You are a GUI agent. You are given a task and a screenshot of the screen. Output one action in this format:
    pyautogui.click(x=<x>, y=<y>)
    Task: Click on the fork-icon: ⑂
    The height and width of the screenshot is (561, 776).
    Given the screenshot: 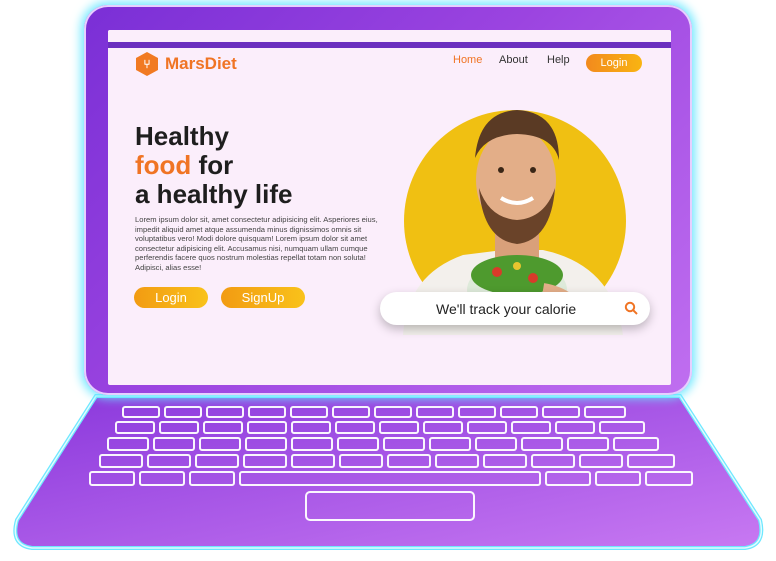 What is the action you would take?
    pyautogui.click(x=147, y=64)
    